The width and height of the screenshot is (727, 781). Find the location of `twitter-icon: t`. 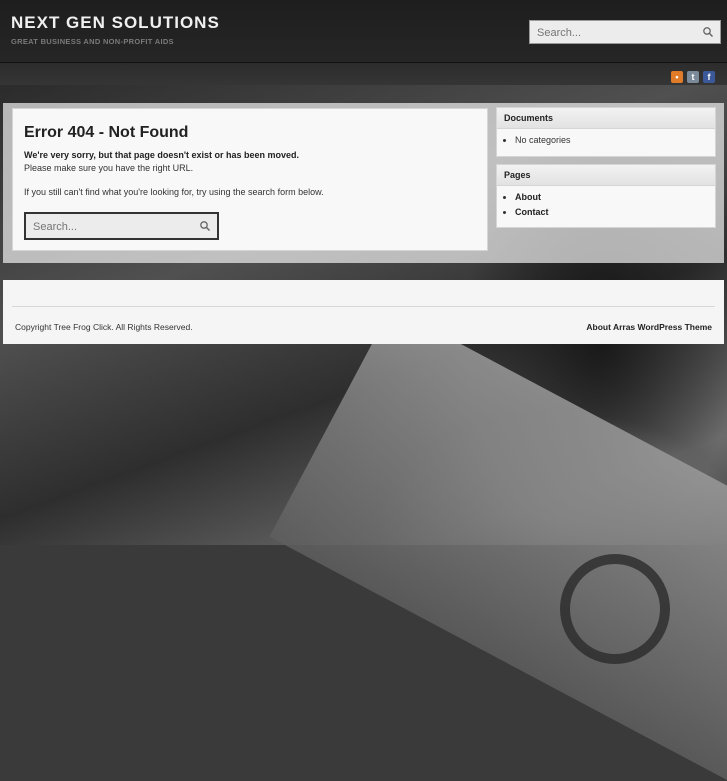

twitter-icon: t is located at coordinates (693, 77).